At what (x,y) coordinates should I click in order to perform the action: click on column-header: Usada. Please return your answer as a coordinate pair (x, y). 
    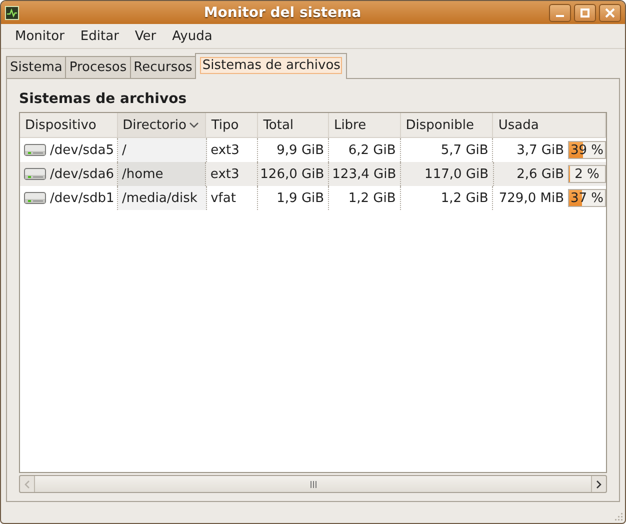
    Looking at the image, I should click on (549, 125).